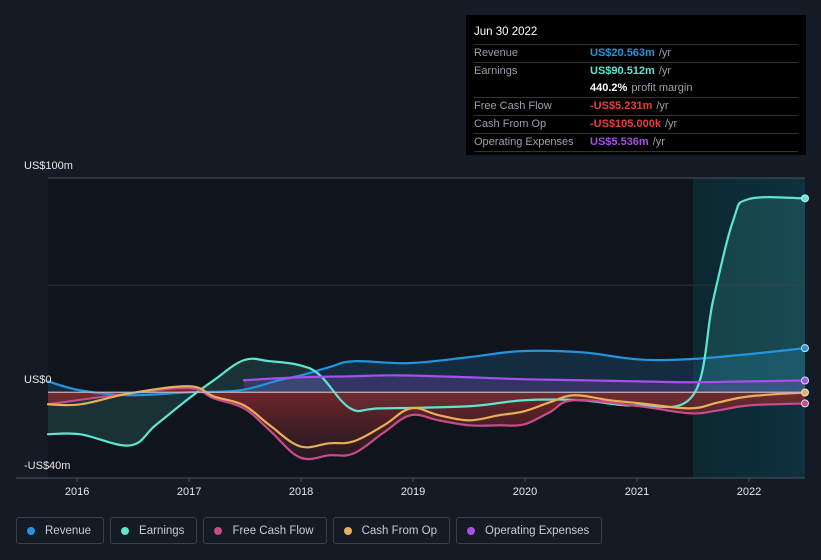 This screenshot has height=560, width=821. What do you see at coordinates (619, 142) in the screenshot?
I see `tooltip-value: US$5.536m` at bounding box center [619, 142].